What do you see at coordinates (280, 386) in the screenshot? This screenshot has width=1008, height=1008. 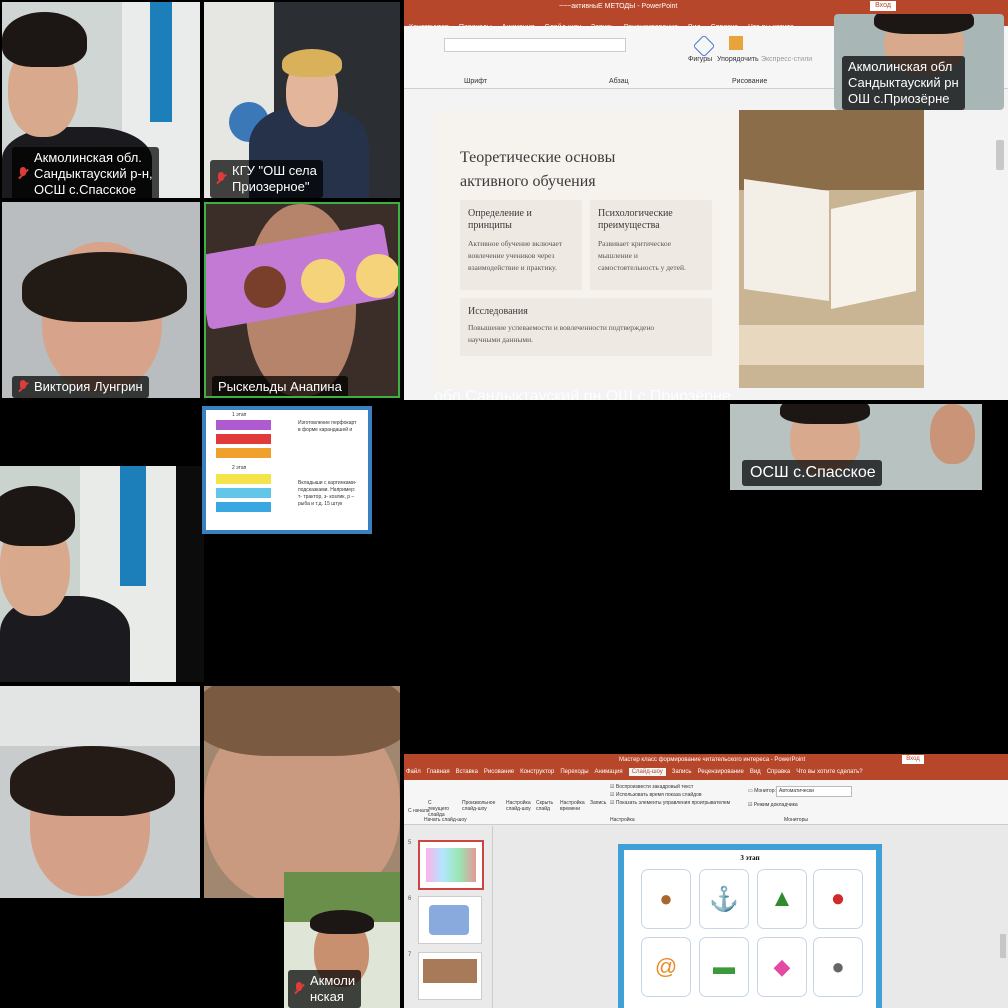 I see `participant-name: Рыскельды Анапина` at bounding box center [280, 386].